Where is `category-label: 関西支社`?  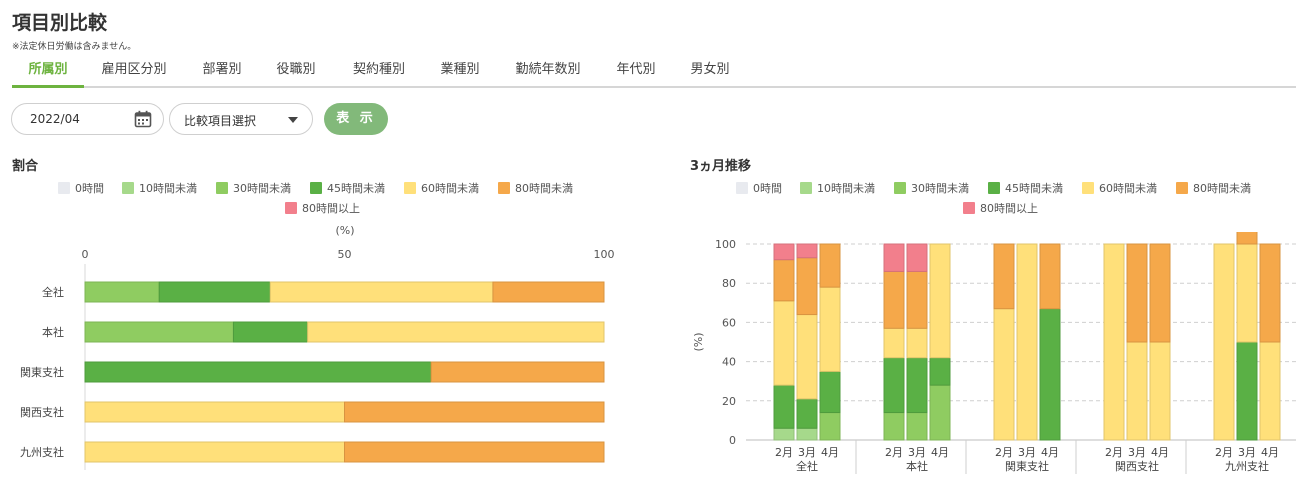 category-label: 関西支社 is located at coordinates (42, 412).